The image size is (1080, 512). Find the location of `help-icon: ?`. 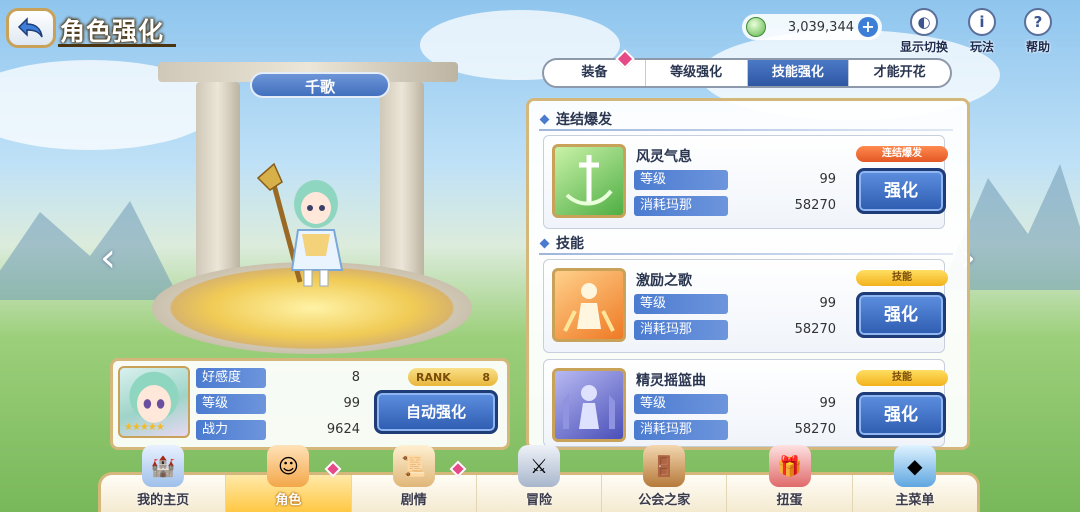

help-icon: ? is located at coordinates (1038, 22).